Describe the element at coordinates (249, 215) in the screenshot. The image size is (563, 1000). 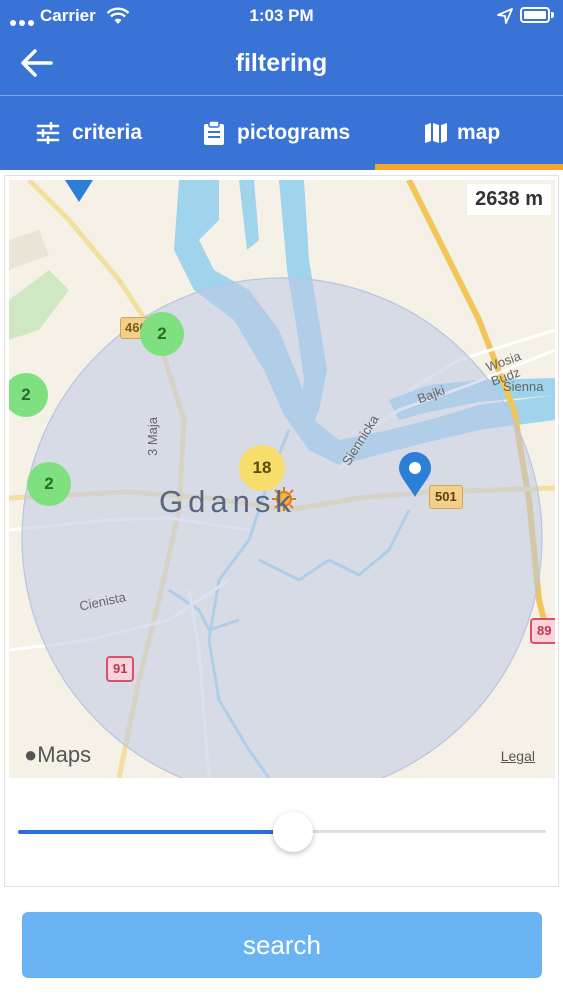
I see `dock` at that location.